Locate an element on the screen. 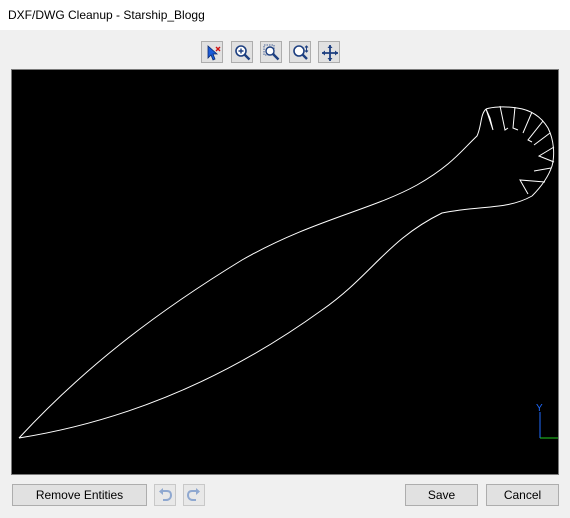 This screenshot has height=518, width=570. zoom-in-button is located at coordinates (242, 52).